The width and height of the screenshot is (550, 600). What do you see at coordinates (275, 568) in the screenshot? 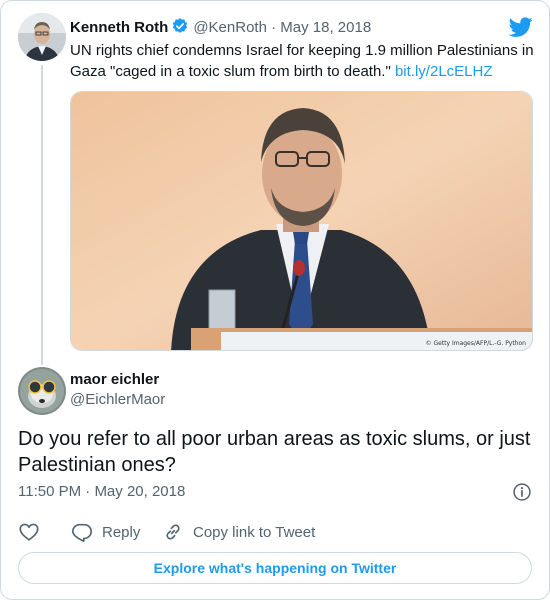
I see `explore-twitter-button: Explore what's happening on Twitter` at bounding box center [275, 568].